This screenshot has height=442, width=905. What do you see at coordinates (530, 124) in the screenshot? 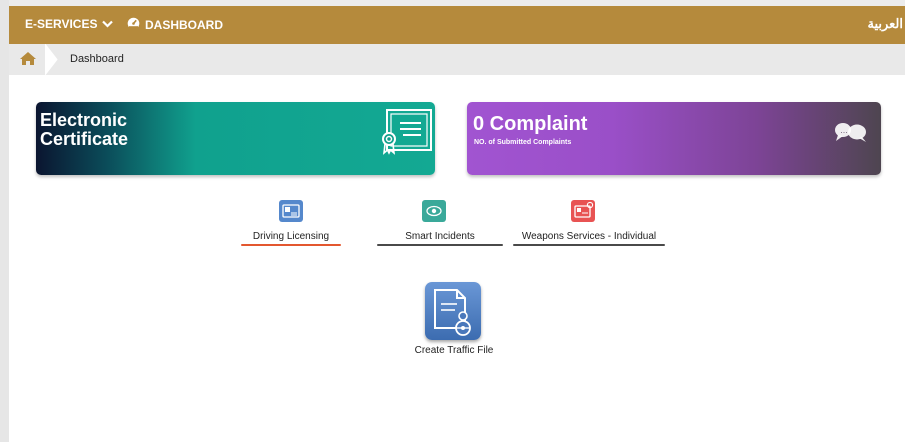
I see `complaint-count-title: 0 Complaint` at bounding box center [530, 124].